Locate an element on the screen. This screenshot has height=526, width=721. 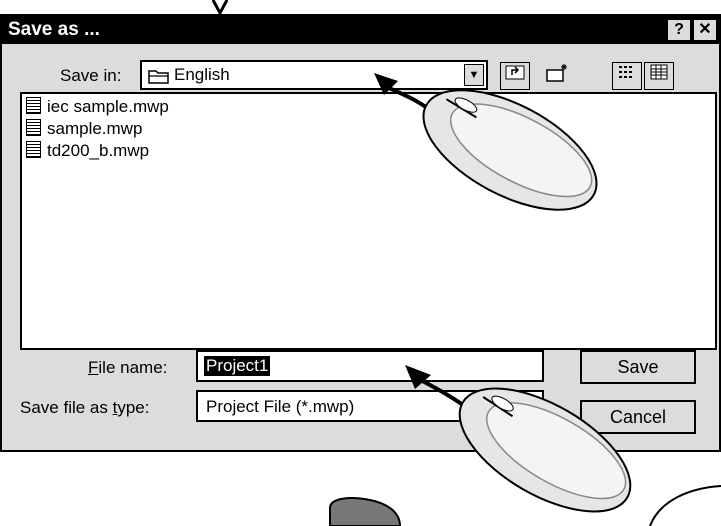
arrow-down-icon is located at coordinates (220, 8).